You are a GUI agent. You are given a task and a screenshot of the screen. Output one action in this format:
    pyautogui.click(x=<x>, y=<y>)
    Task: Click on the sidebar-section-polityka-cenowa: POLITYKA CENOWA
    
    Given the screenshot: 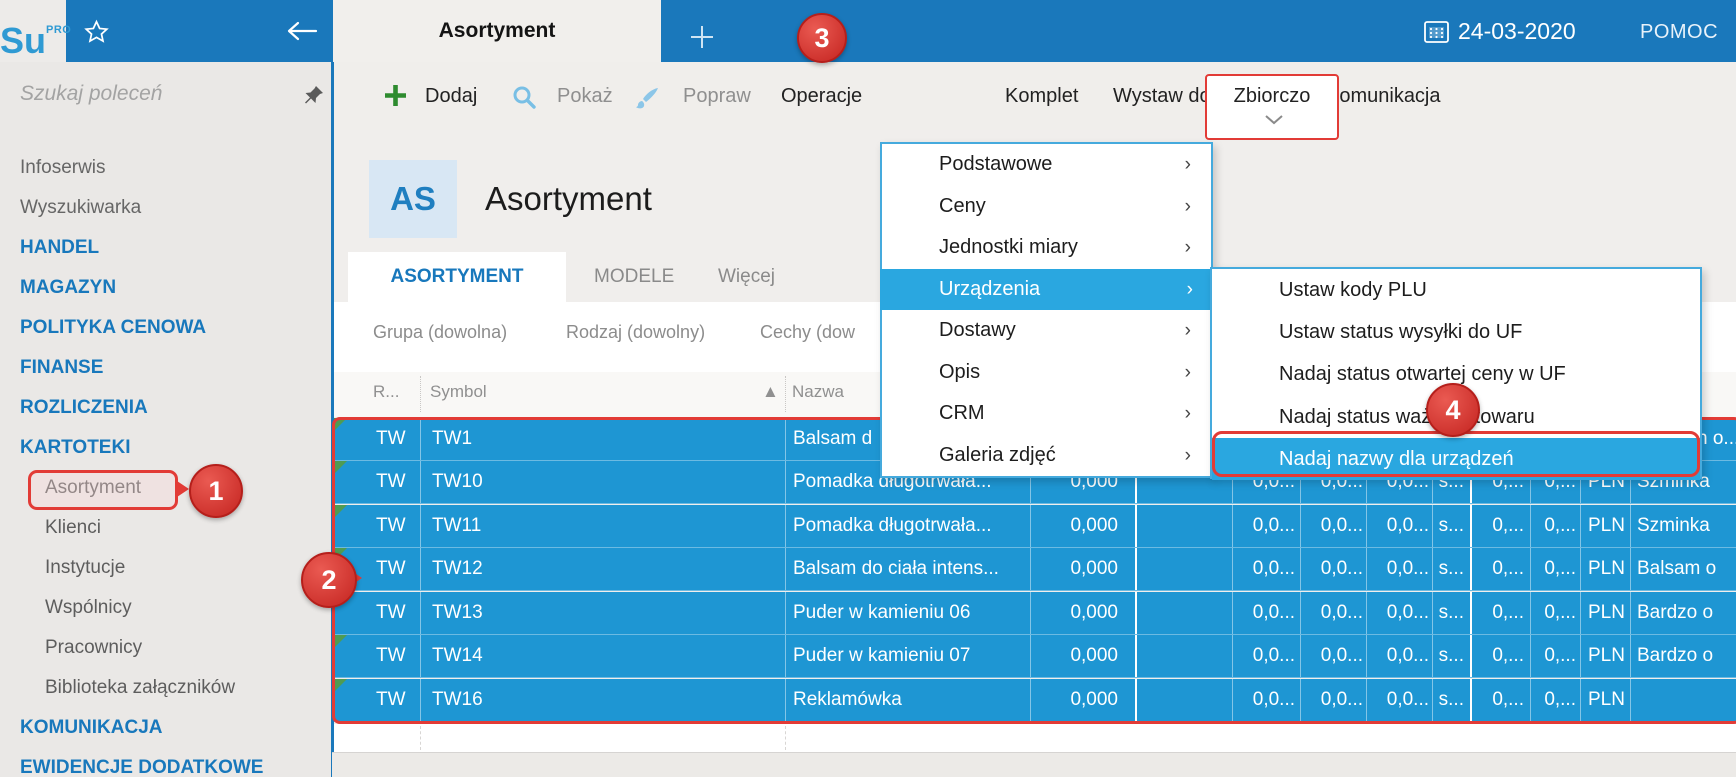 What is the action you would take?
    pyautogui.click(x=166, y=328)
    